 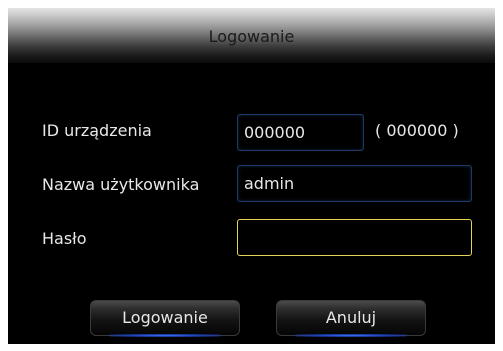 I want to click on dialog-title: Logowanie, so click(x=251, y=36).